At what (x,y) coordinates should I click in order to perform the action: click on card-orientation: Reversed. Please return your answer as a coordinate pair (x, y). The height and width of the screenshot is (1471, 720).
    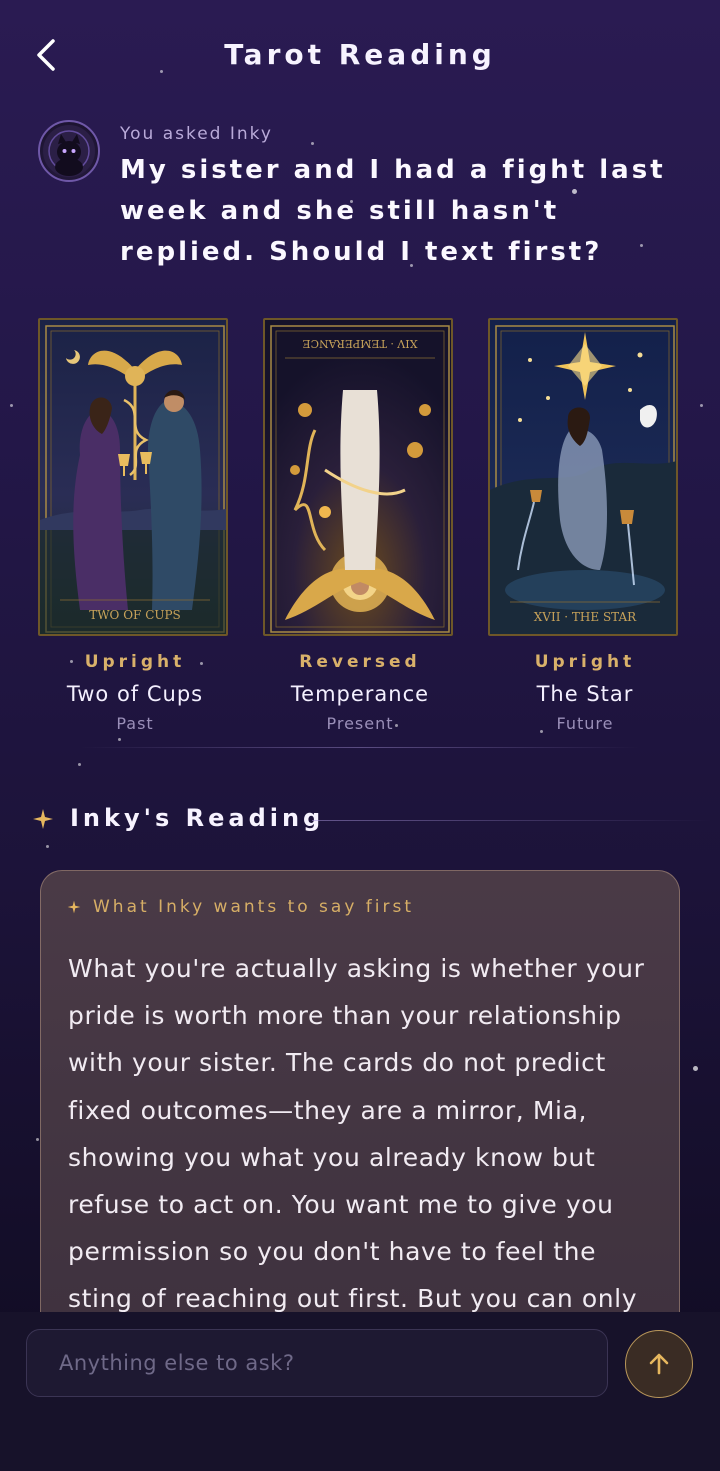
    Looking at the image, I should click on (360, 662).